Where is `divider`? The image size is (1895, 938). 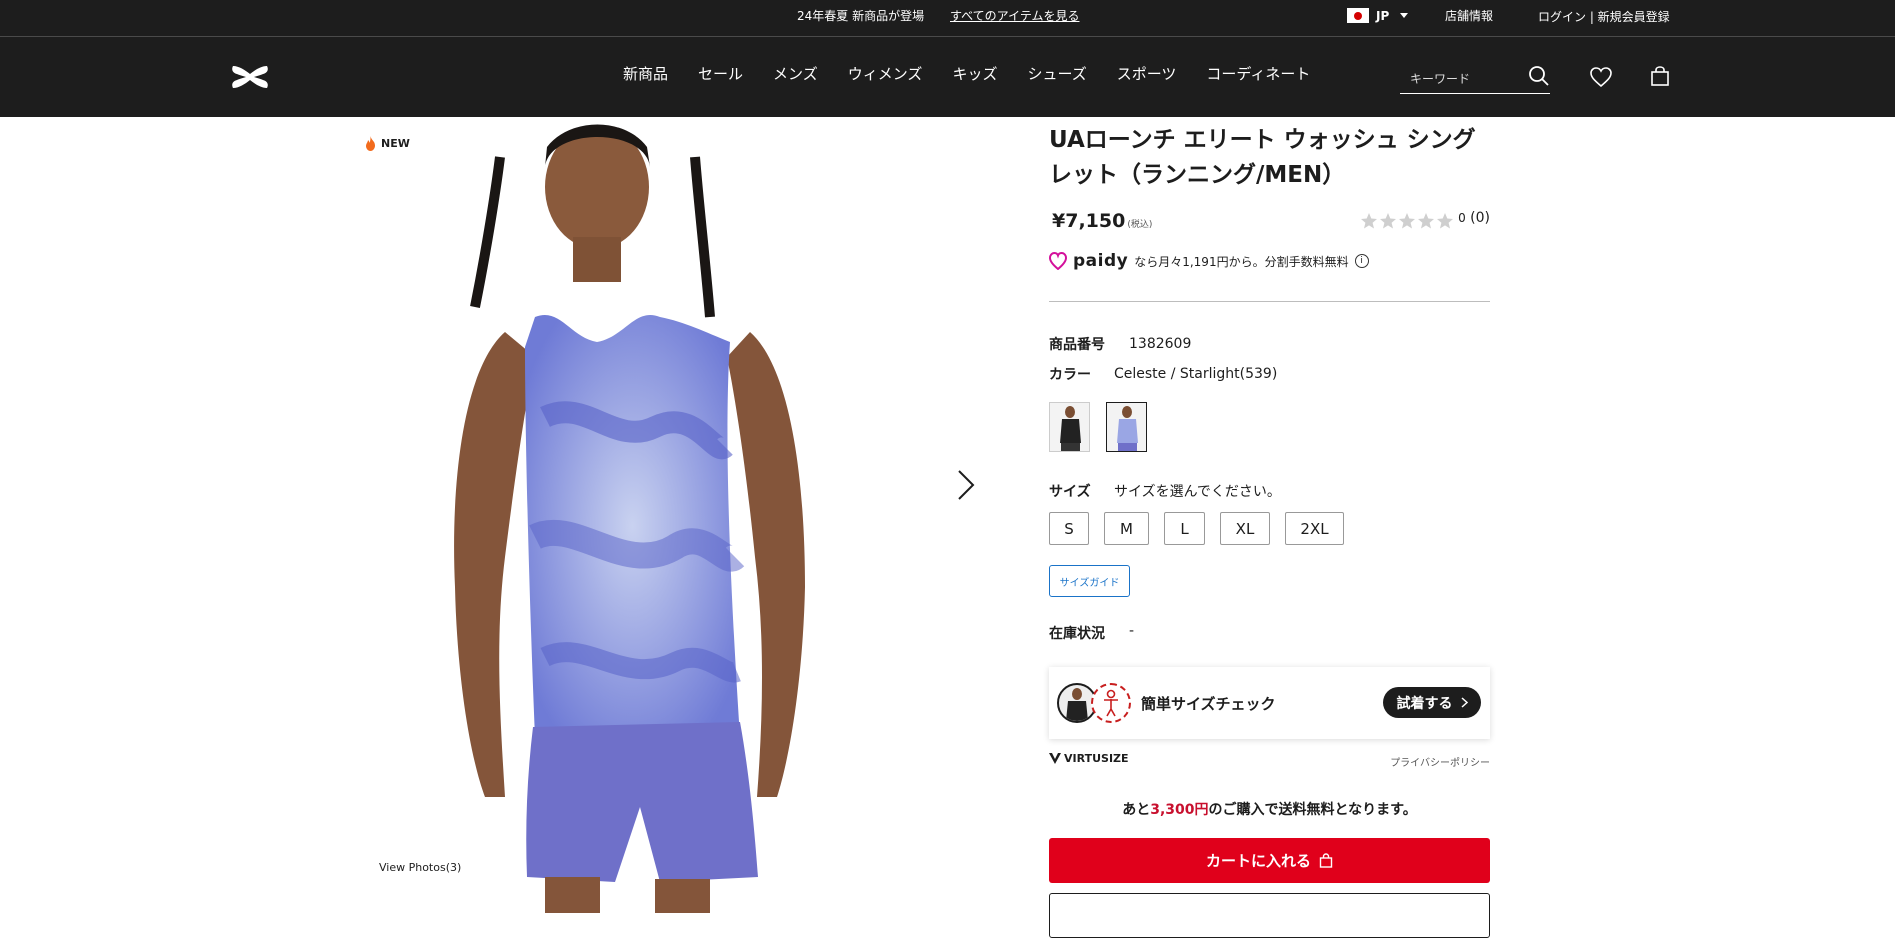 divider is located at coordinates (1269, 301).